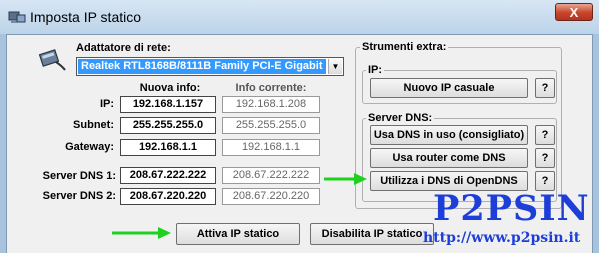  Describe the element at coordinates (449, 135) in the screenshot. I see `use-current-dns-button: Usa DNS in uso (consigliato)` at that location.